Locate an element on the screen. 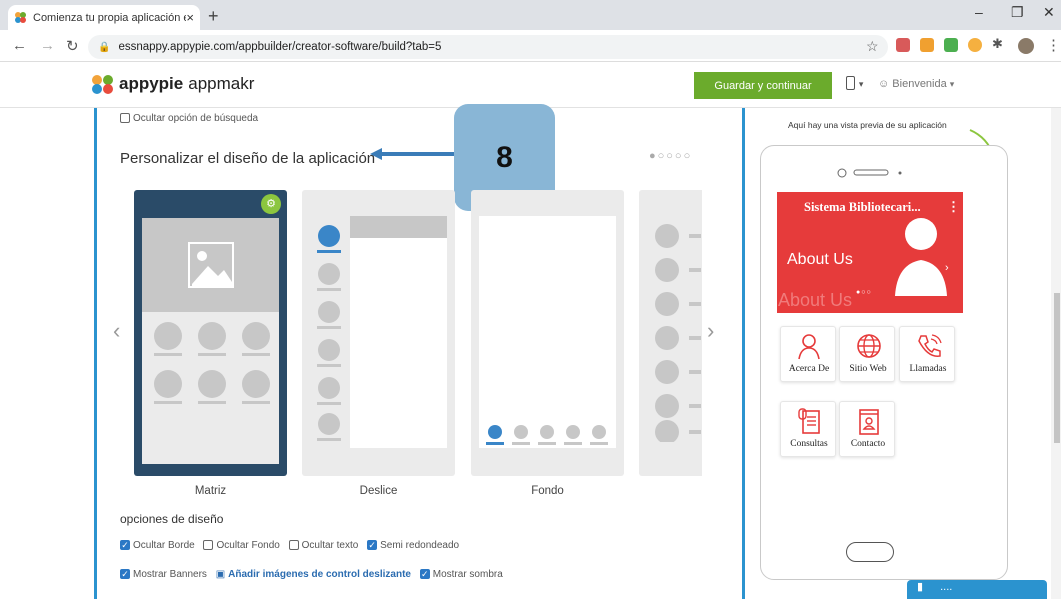  document-icon is located at coordinates (809, 421).